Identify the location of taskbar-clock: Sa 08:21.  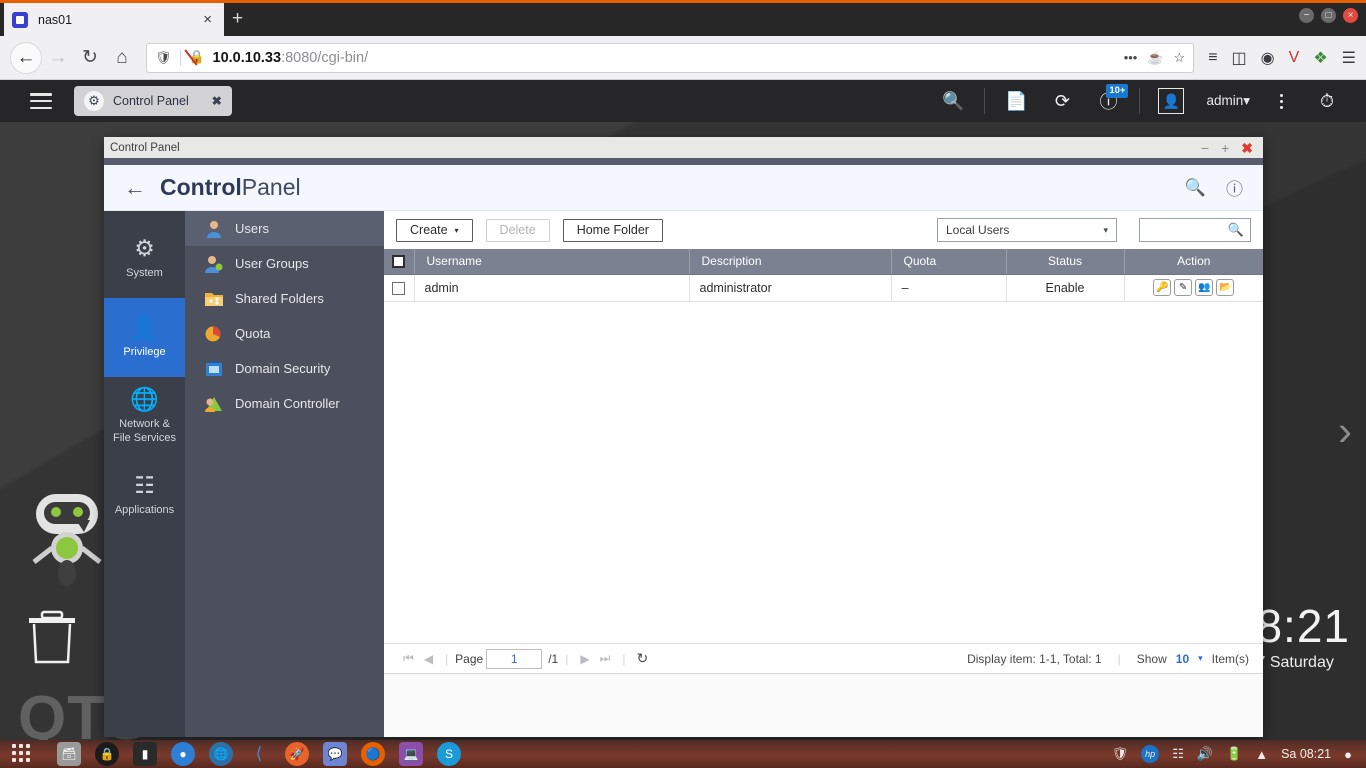
(1306, 754).